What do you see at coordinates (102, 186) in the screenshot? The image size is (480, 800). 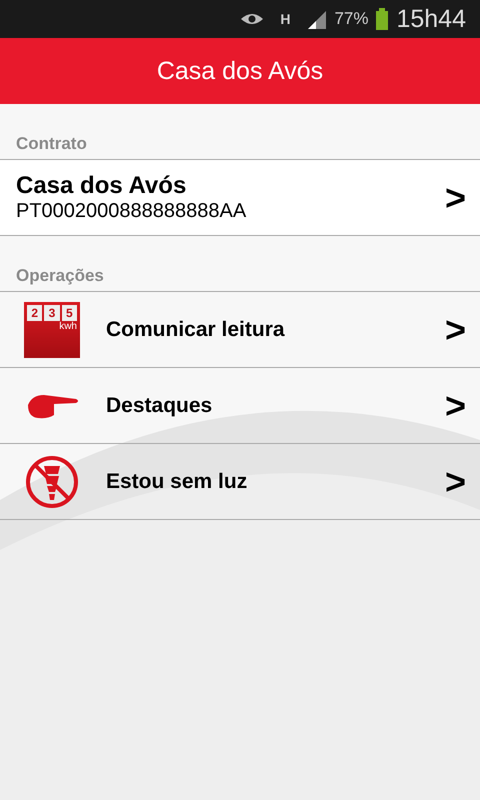 I see `contract-name: Casa dos Avós` at bounding box center [102, 186].